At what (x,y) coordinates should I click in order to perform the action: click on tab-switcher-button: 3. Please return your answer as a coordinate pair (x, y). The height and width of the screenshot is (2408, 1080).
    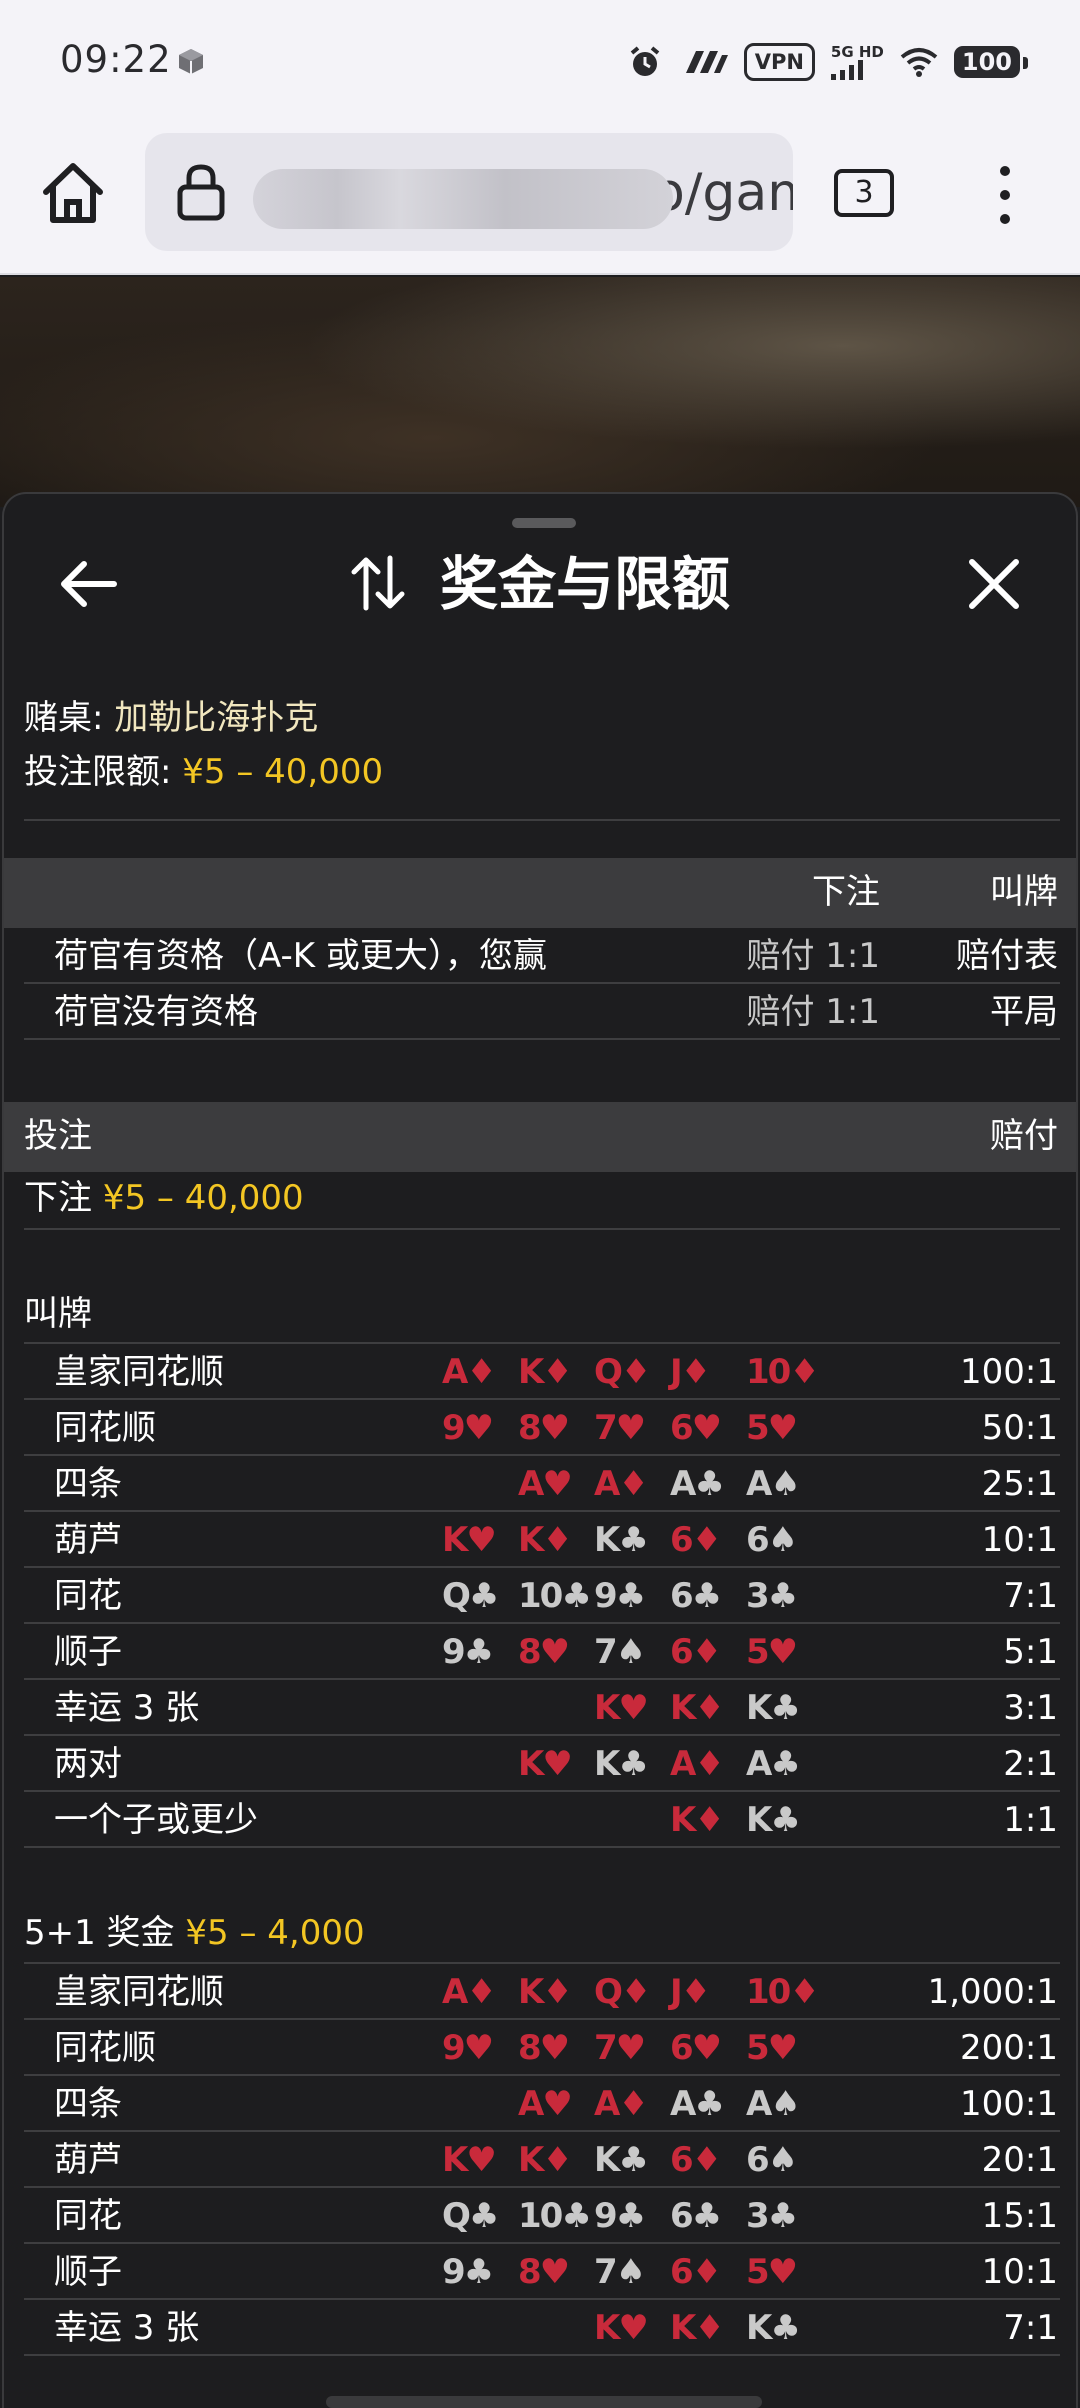
    Looking at the image, I should click on (864, 193).